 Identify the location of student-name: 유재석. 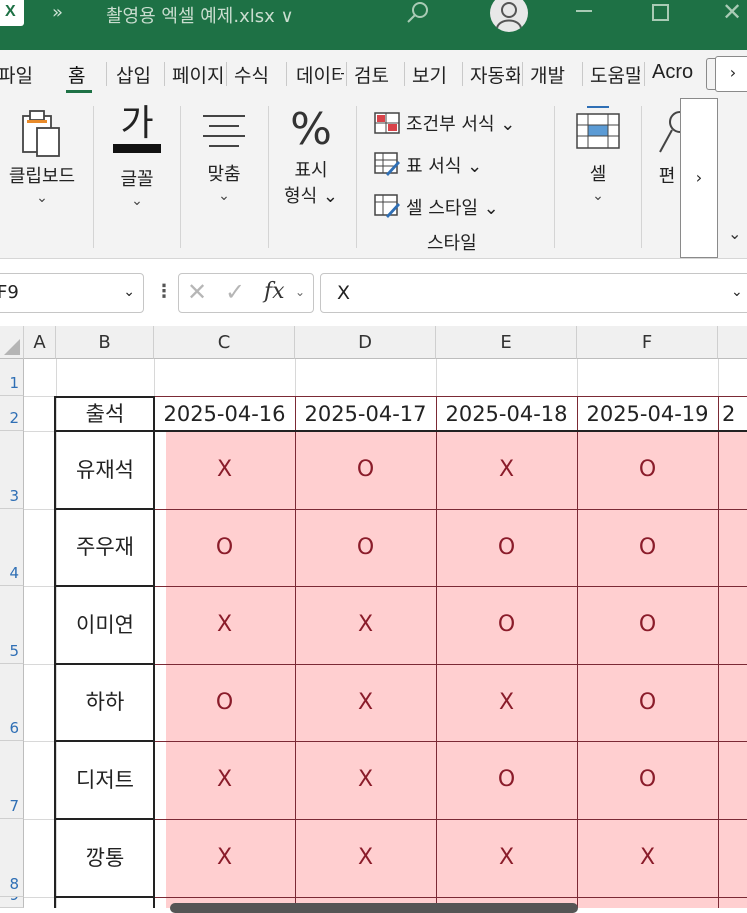
(105, 470).